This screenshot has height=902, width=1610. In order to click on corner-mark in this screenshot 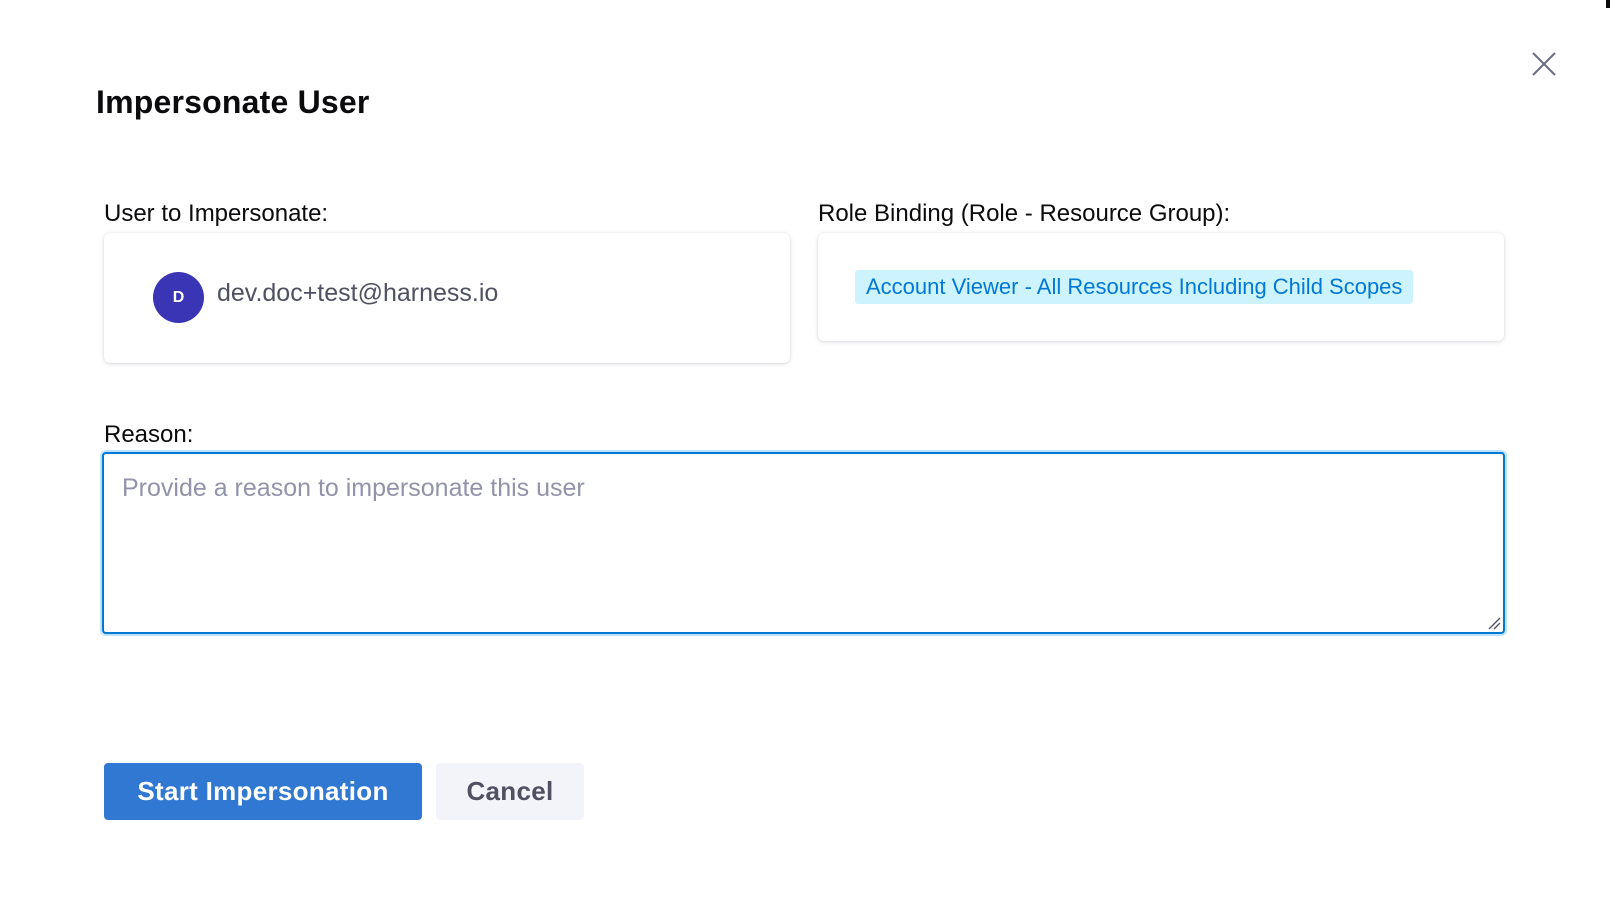, I will do `click(1608, 4)`.